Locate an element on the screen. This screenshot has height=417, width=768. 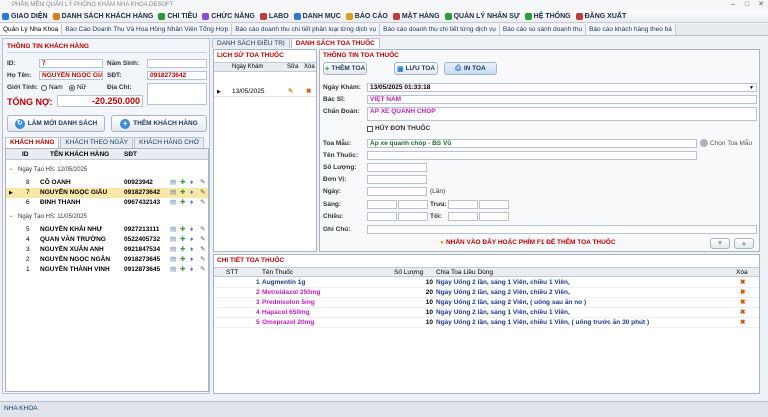
minimize-icon: – is located at coordinates (733, 5).